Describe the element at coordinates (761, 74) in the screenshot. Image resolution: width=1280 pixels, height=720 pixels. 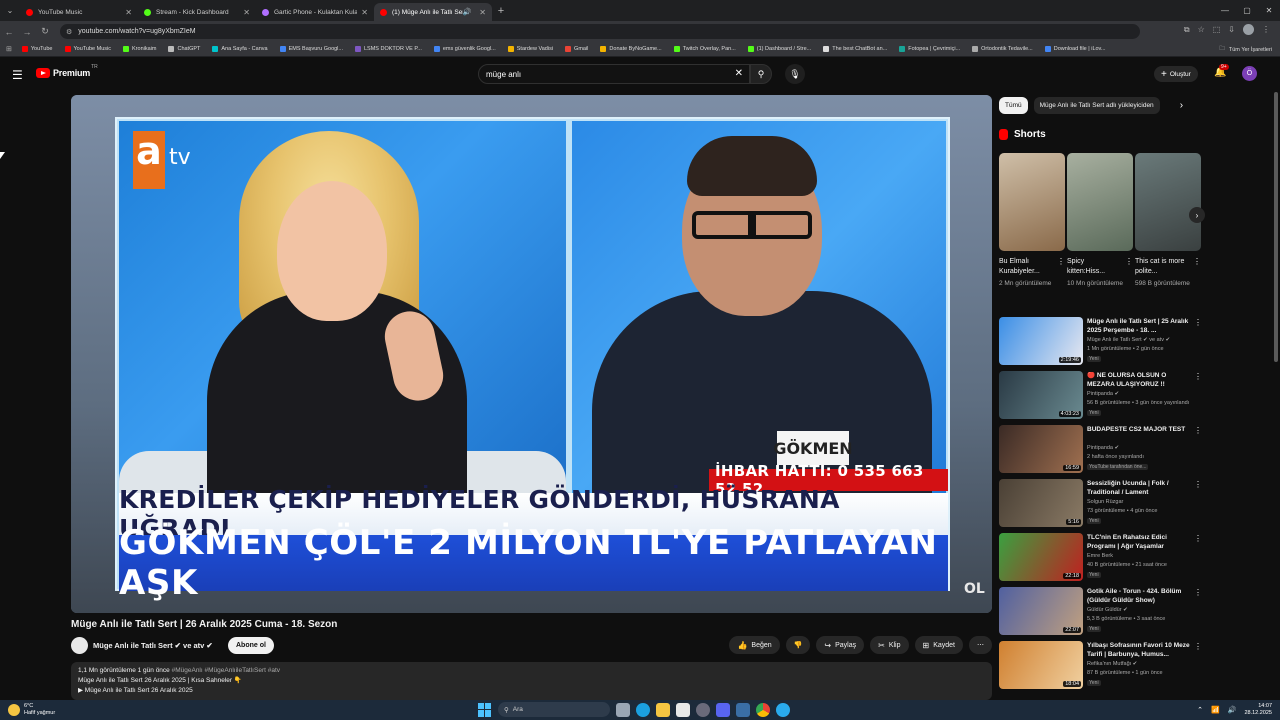
I see `search-button: ⚲` at that location.